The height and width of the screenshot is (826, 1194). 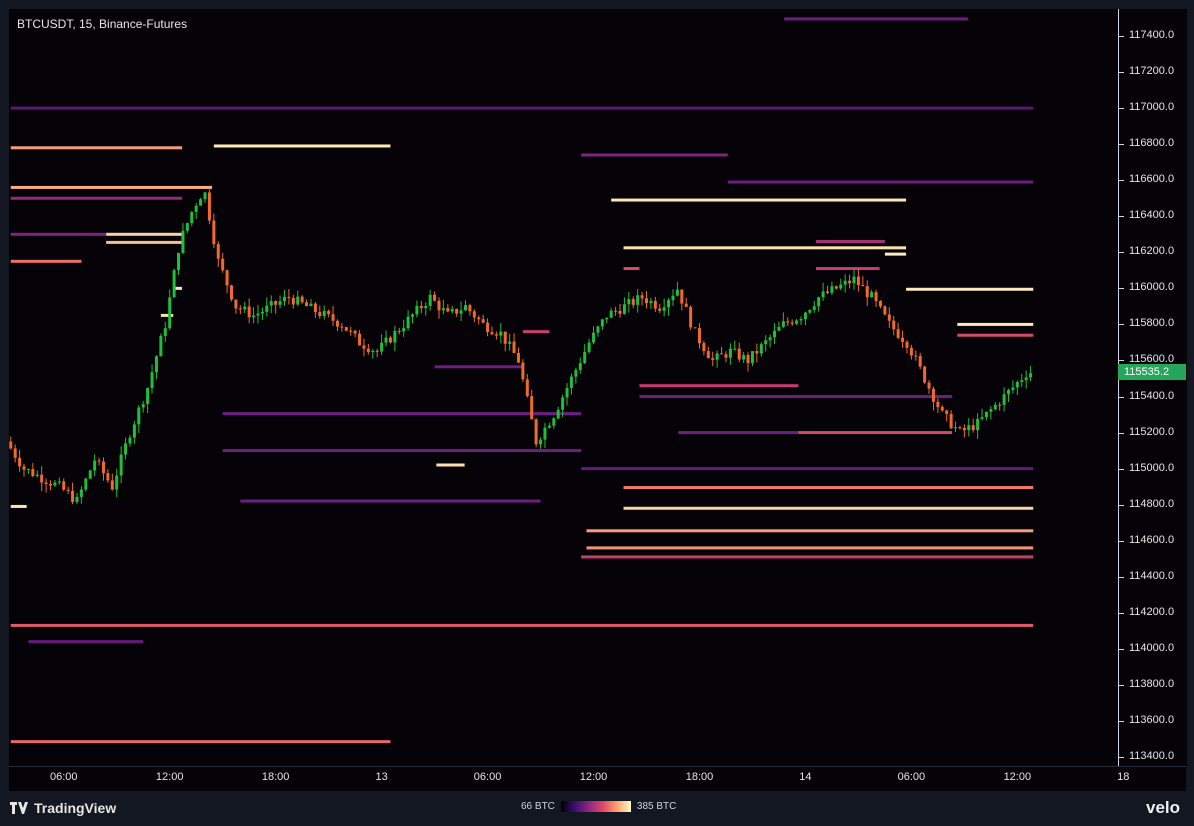 I want to click on y-tick-label: 113400.0, so click(x=1152, y=755).